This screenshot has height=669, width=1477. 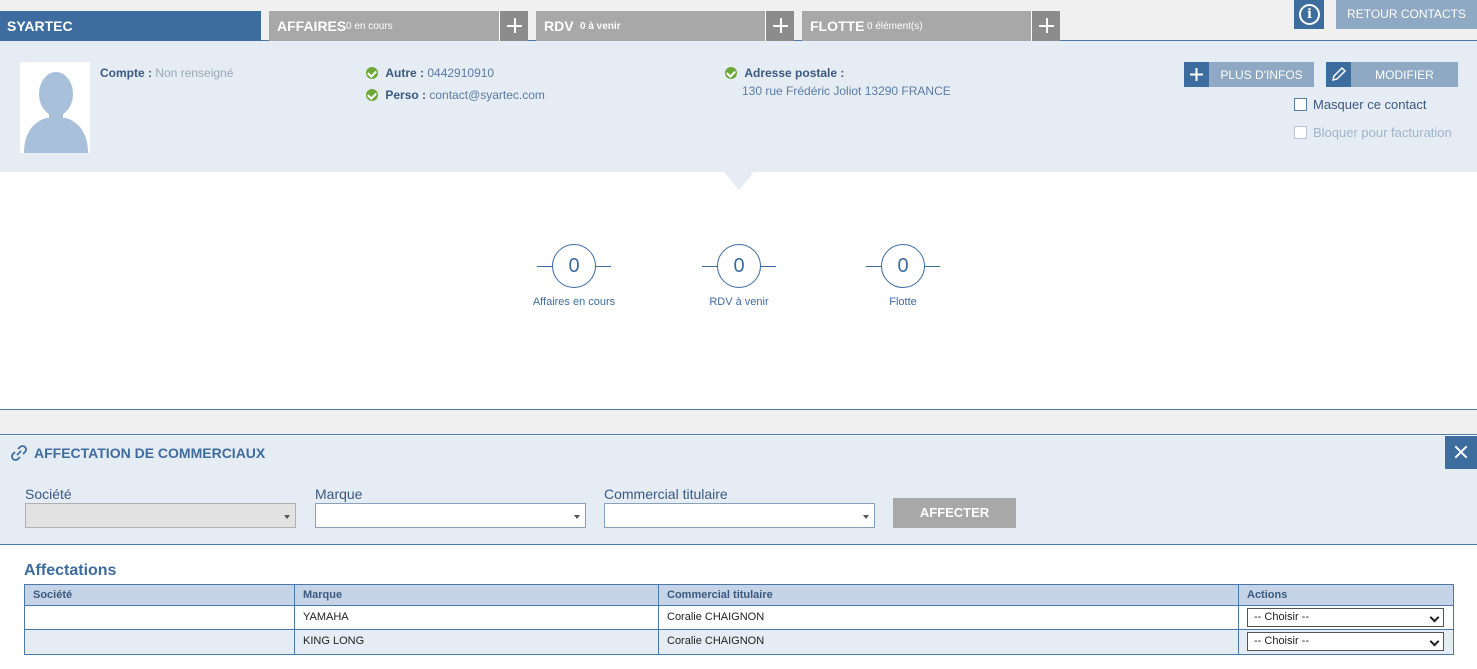 I want to click on table-row: KING LONG Coralie CHAIGNON -- Choisir --, so click(x=739, y=642).